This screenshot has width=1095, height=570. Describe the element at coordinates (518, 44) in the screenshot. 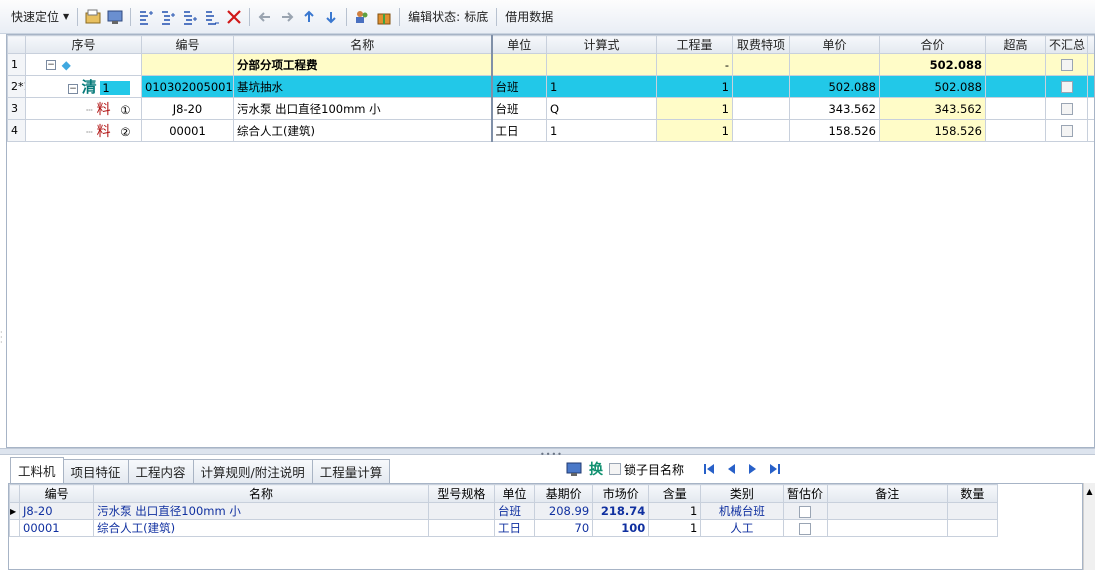

I see `column-header: 单位` at that location.